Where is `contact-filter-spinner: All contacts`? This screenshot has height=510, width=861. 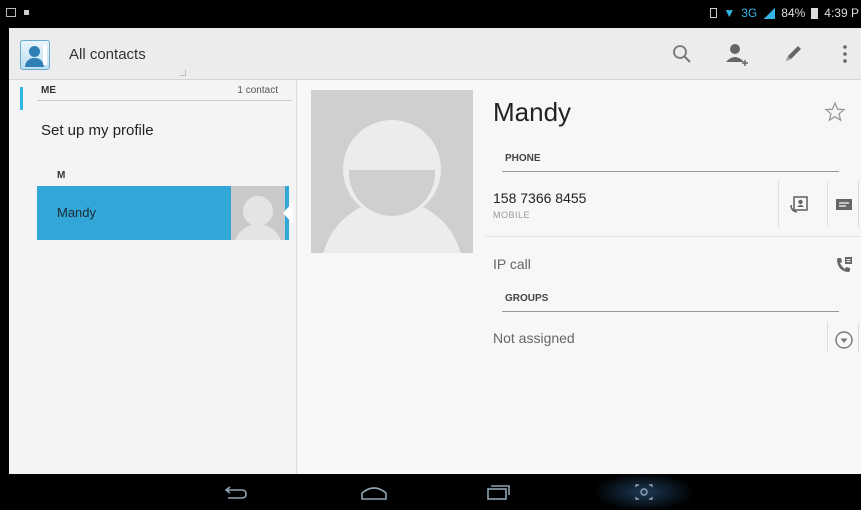
contact-filter-spinner: All contacts is located at coordinates (107, 54).